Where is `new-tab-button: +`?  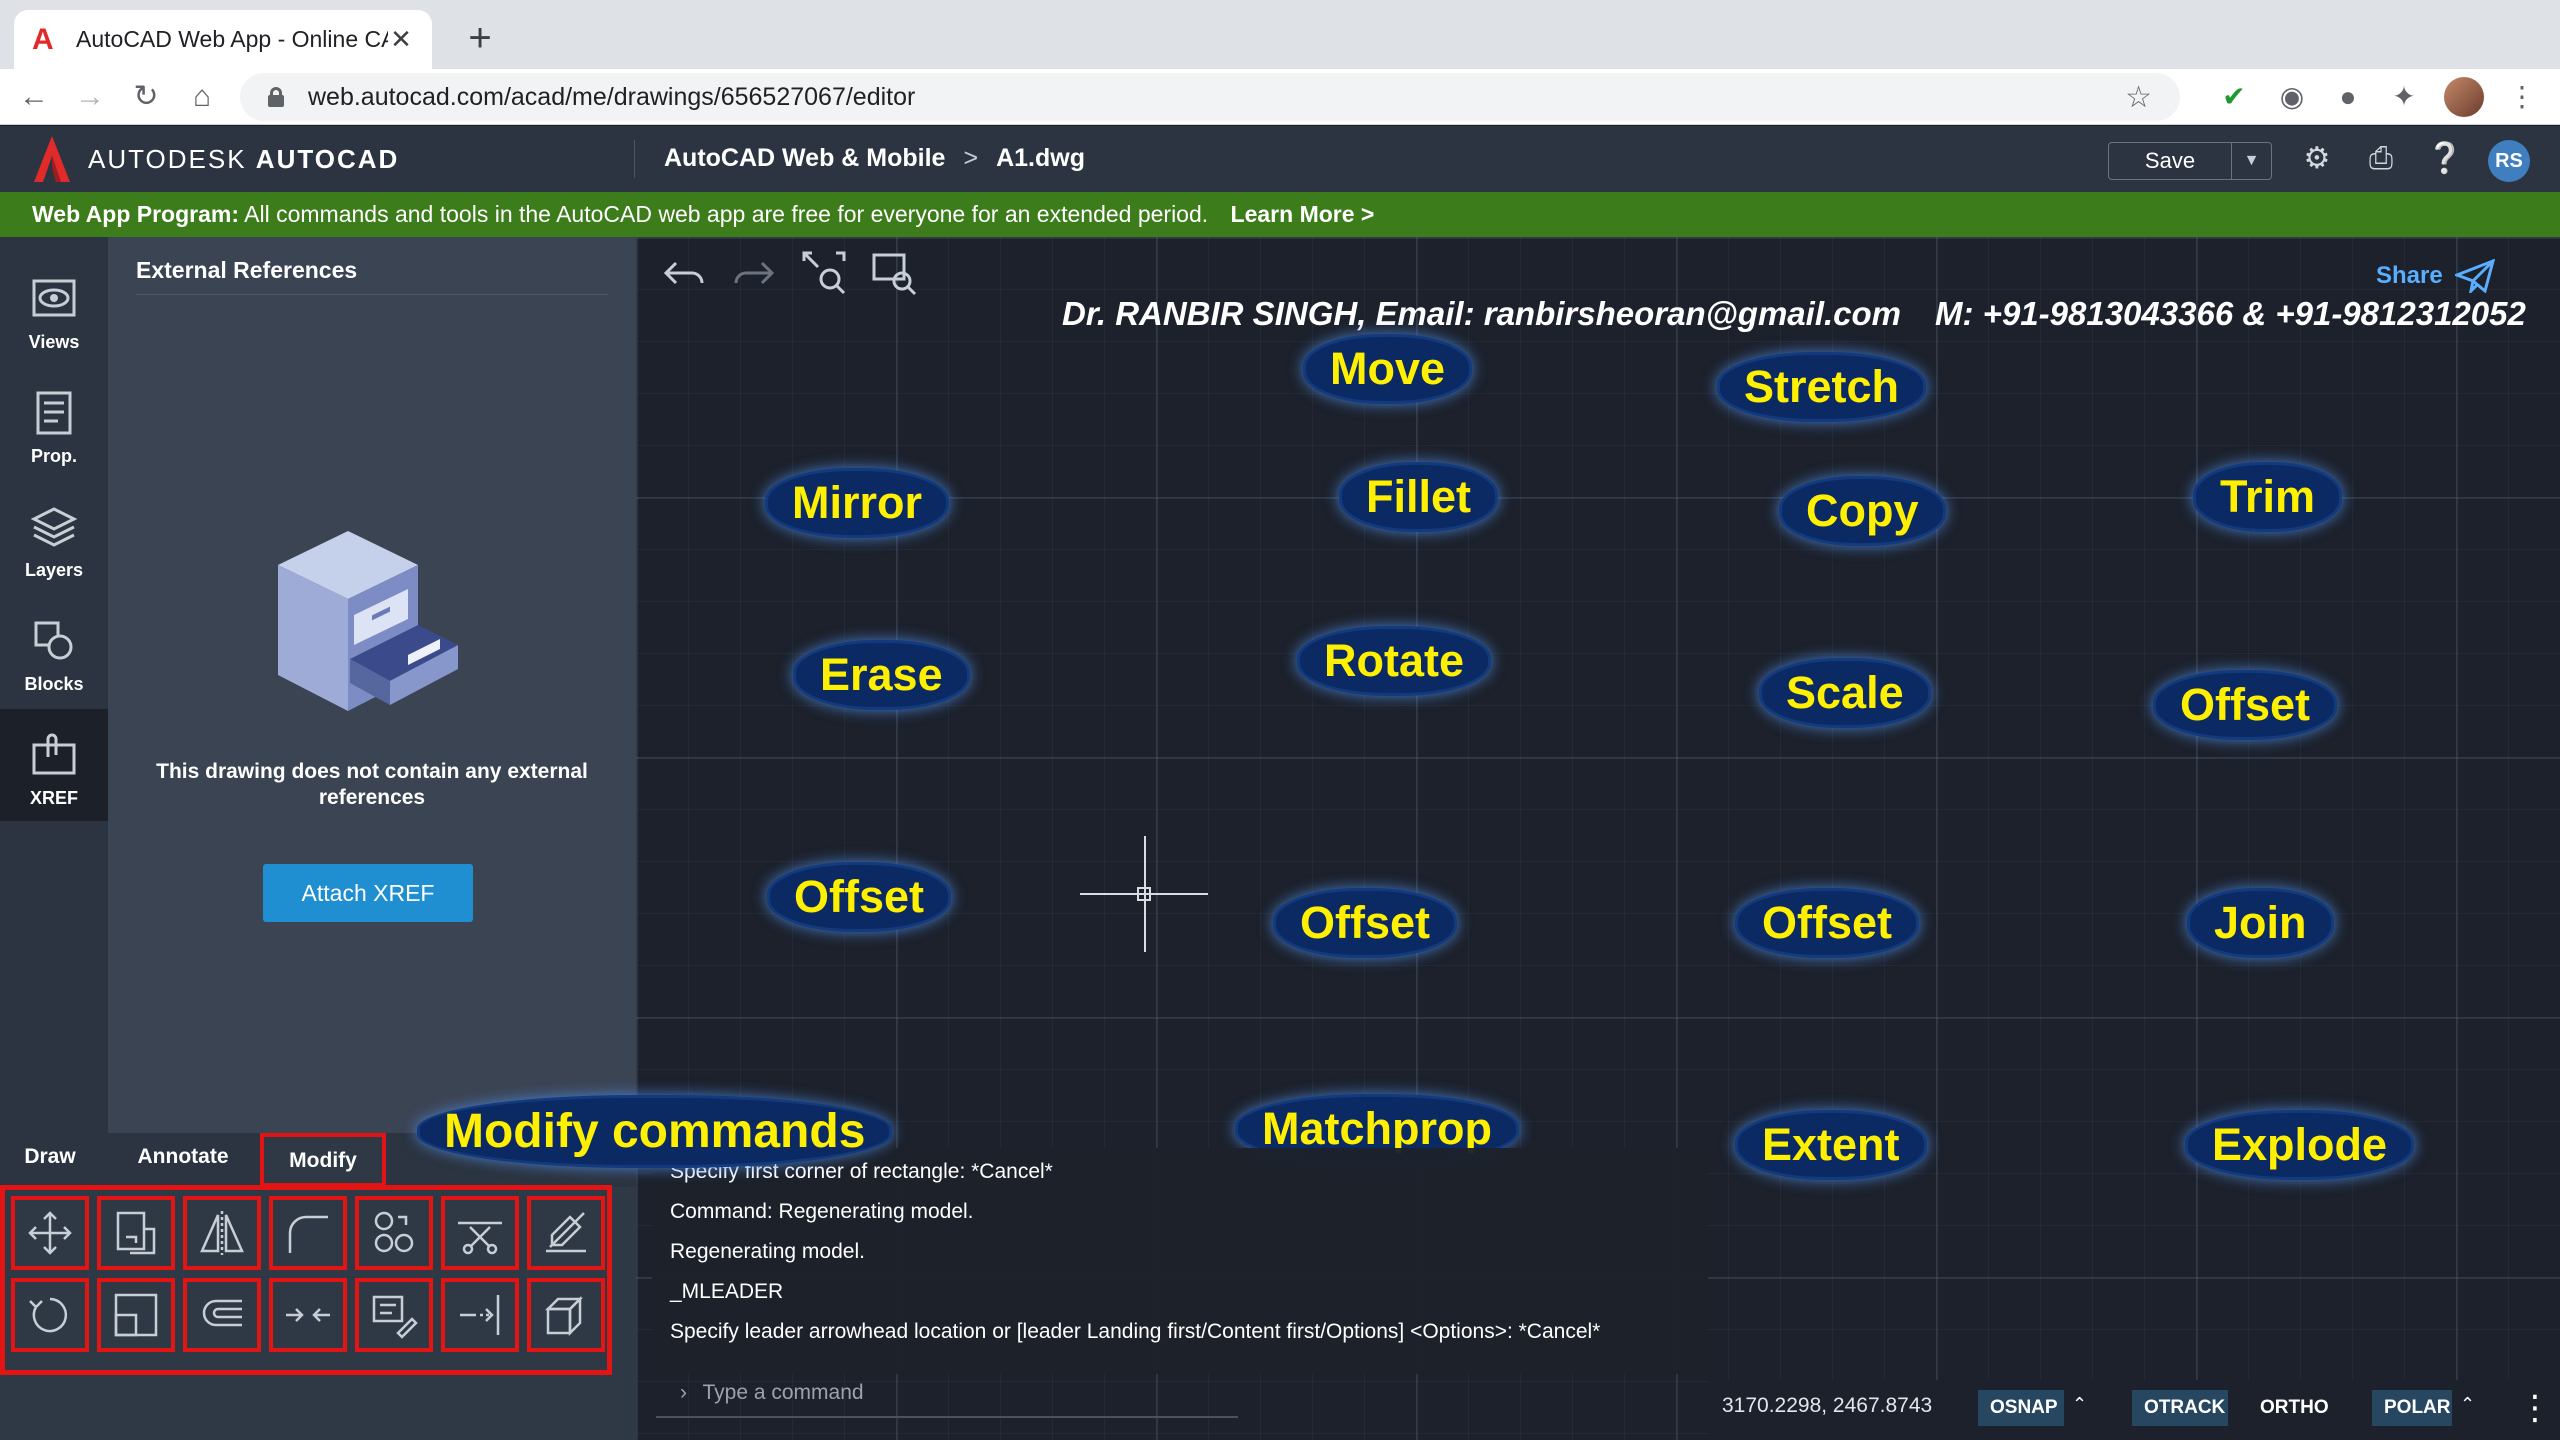 new-tab-button: + is located at coordinates (480, 38).